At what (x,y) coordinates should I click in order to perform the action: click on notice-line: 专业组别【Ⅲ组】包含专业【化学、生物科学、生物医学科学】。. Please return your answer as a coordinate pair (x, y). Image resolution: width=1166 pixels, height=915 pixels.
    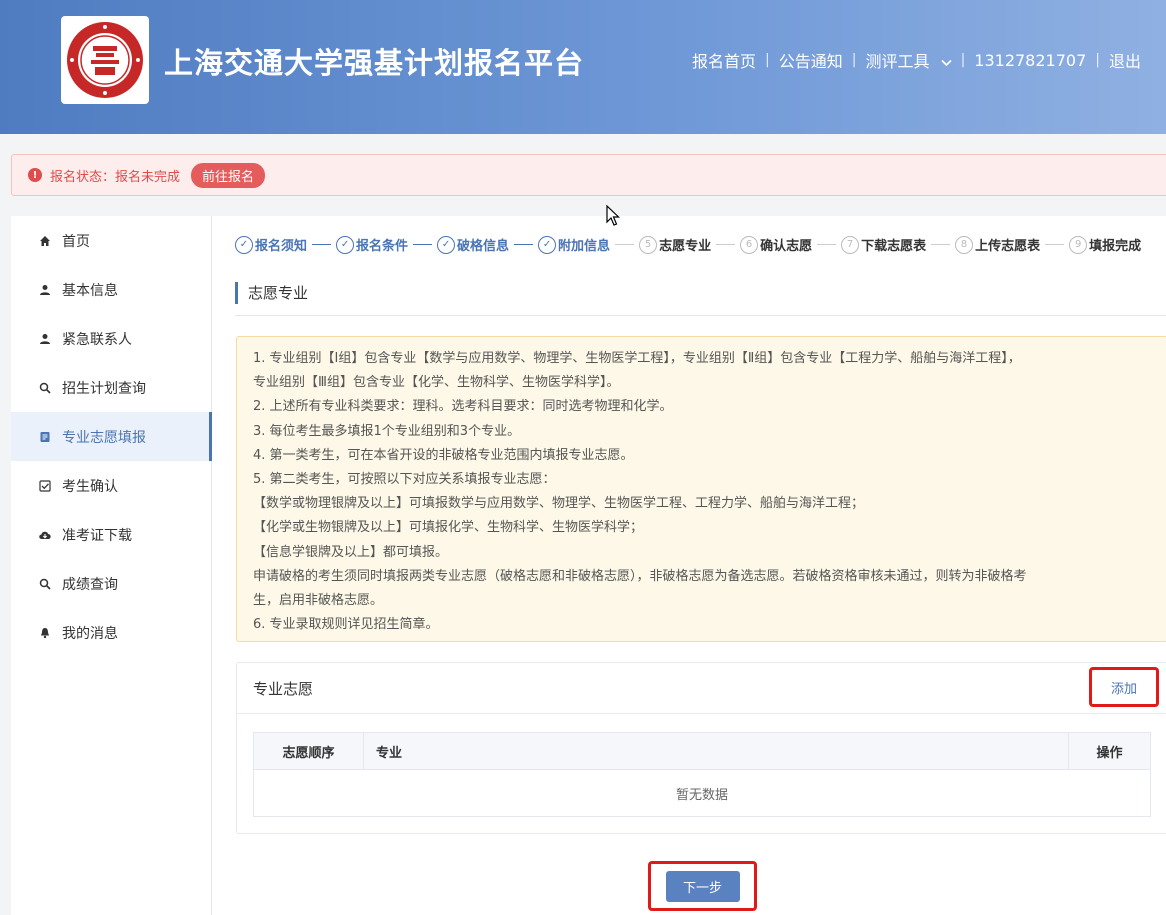
    Looking at the image, I should click on (436, 383).